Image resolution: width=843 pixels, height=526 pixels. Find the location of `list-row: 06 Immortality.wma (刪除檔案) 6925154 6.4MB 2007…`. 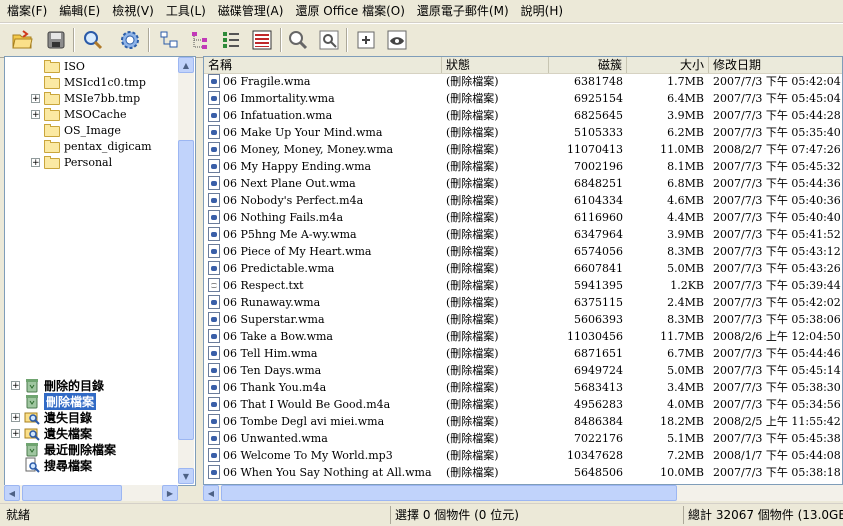

list-row: 06 Immortality.wma (刪除檔案) 6925154 6.4MB 2007… is located at coordinates (523, 98).